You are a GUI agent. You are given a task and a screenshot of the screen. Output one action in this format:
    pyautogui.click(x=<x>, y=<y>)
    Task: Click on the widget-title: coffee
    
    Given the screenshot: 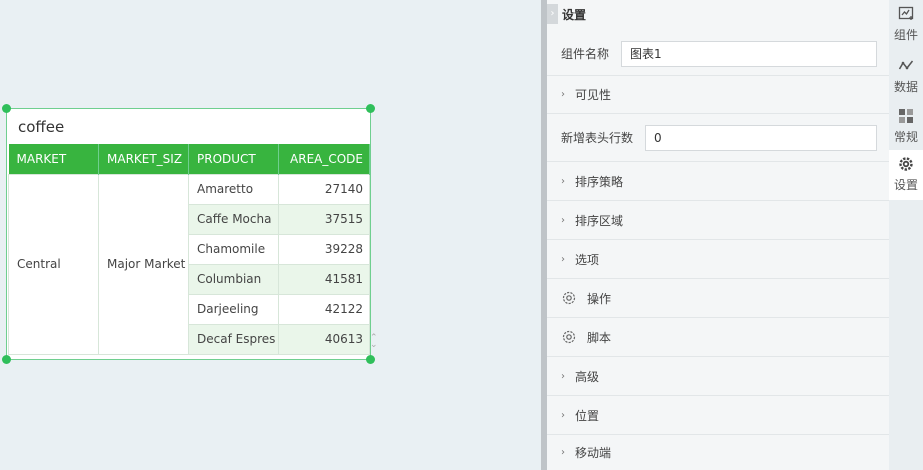 What is the action you would take?
    pyautogui.click(x=41, y=127)
    